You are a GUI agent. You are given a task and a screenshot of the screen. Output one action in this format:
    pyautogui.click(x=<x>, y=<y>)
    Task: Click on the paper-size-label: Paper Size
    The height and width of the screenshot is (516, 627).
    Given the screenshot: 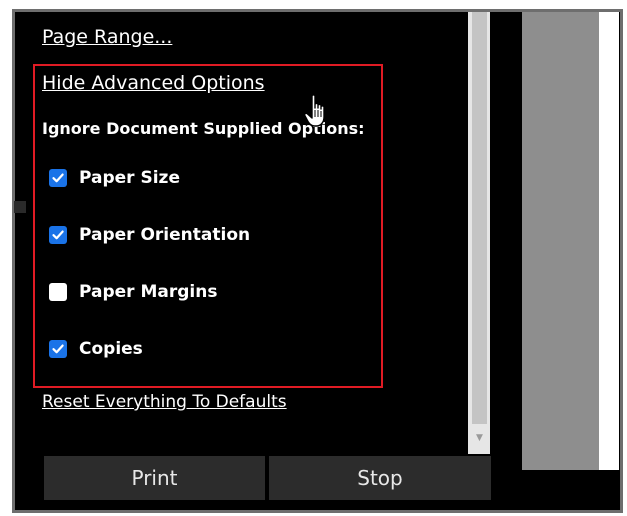 What is the action you would take?
    pyautogui.click(x=129, y=178)
    